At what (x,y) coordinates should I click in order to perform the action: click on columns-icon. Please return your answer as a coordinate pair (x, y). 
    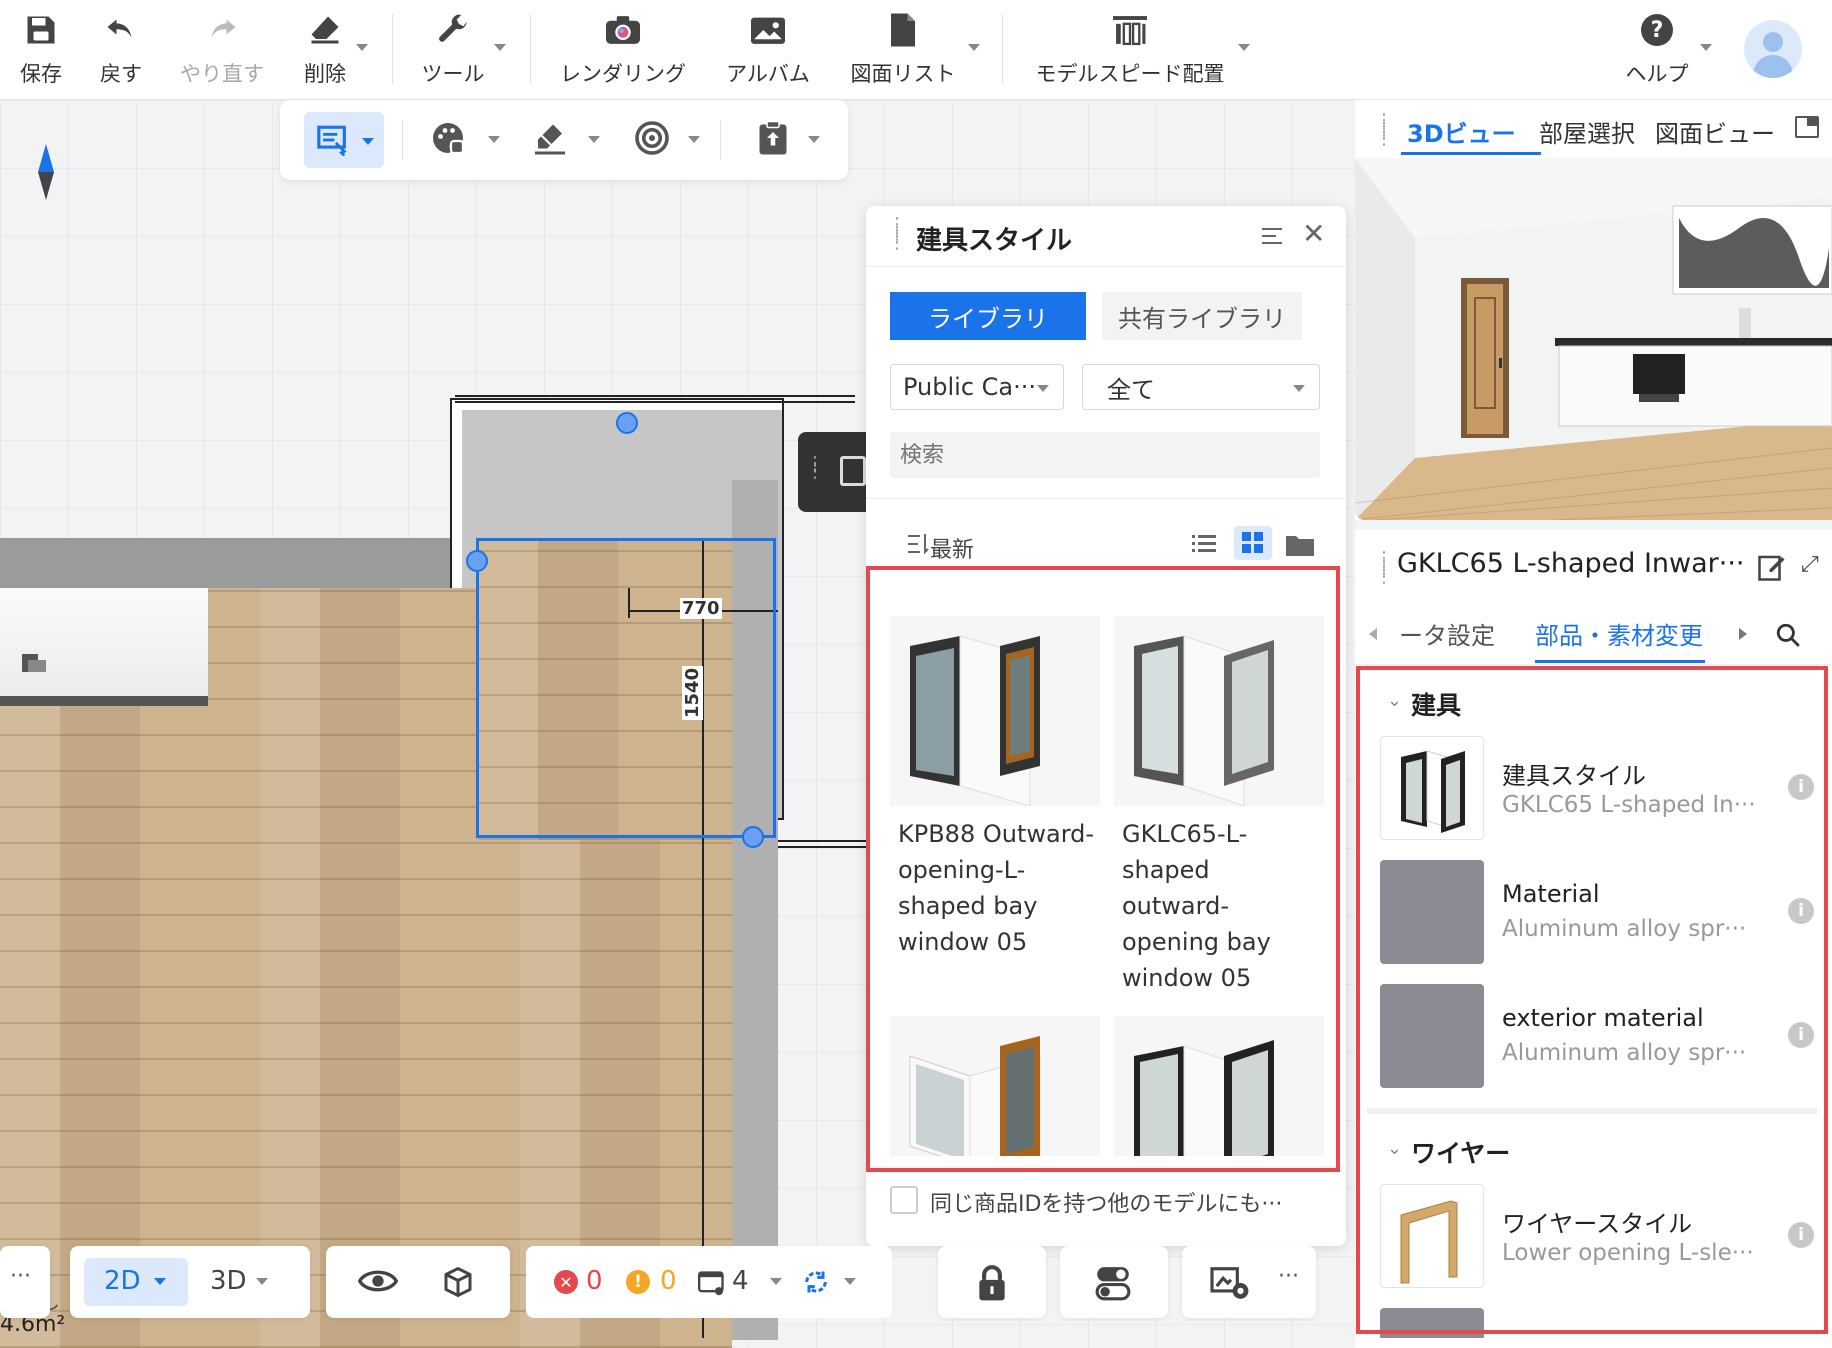
    Looking at the image, I should click on (1130, 30).